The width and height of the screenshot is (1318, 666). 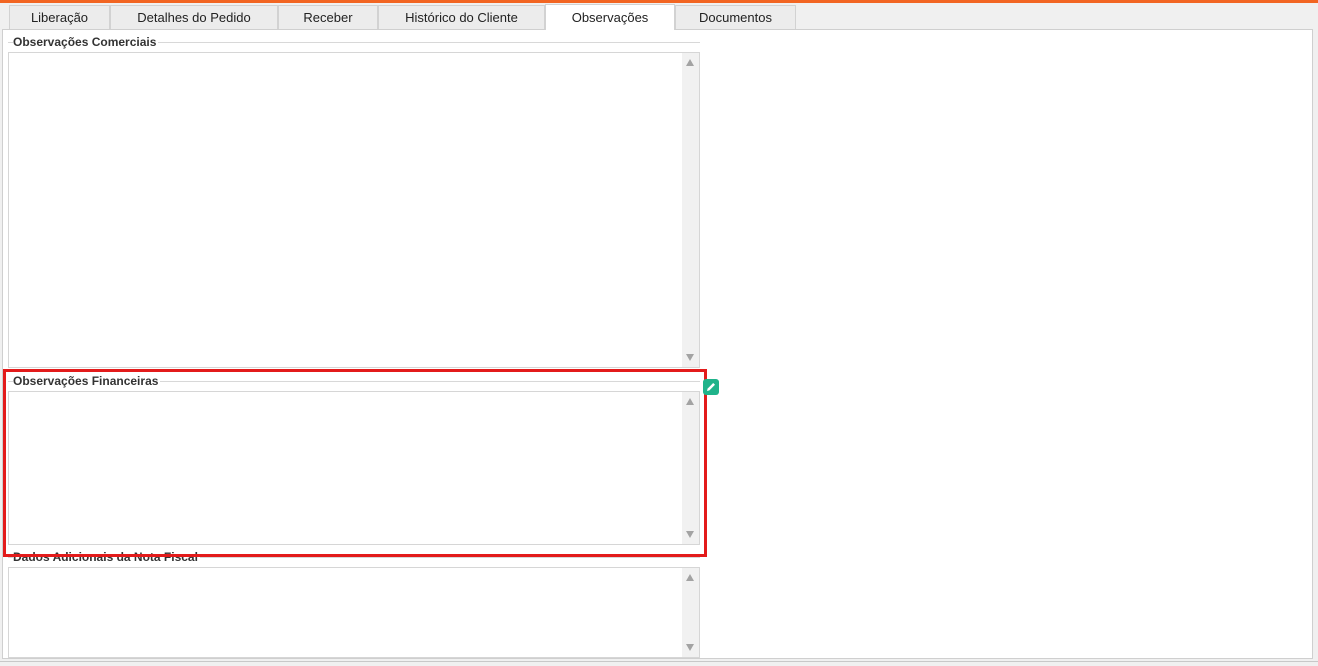 I want to click on pencil-icon, so click(x=711, y=387).